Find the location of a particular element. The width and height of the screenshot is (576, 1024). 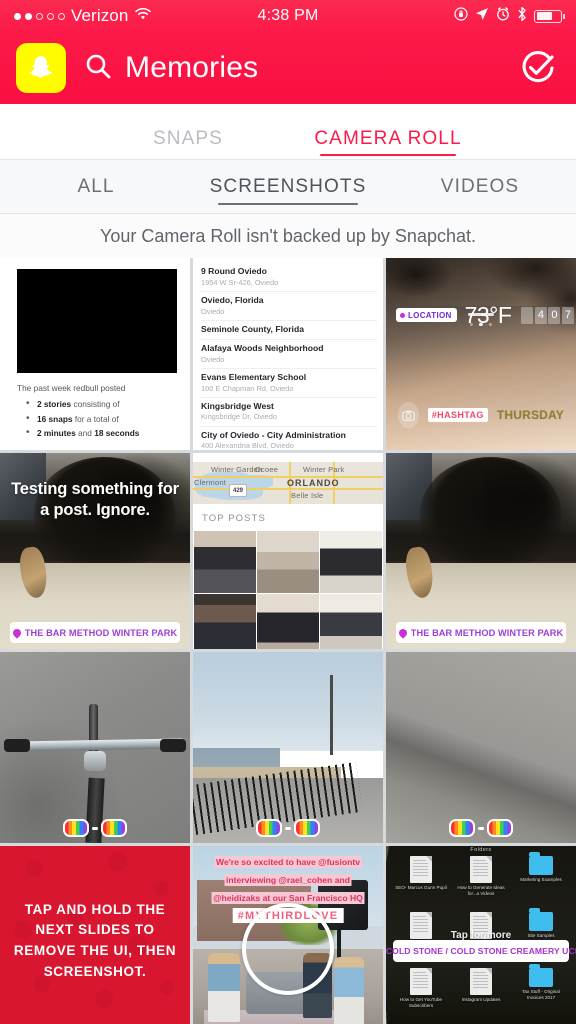

sunglass-bridge is located at coordinates (288, 828).